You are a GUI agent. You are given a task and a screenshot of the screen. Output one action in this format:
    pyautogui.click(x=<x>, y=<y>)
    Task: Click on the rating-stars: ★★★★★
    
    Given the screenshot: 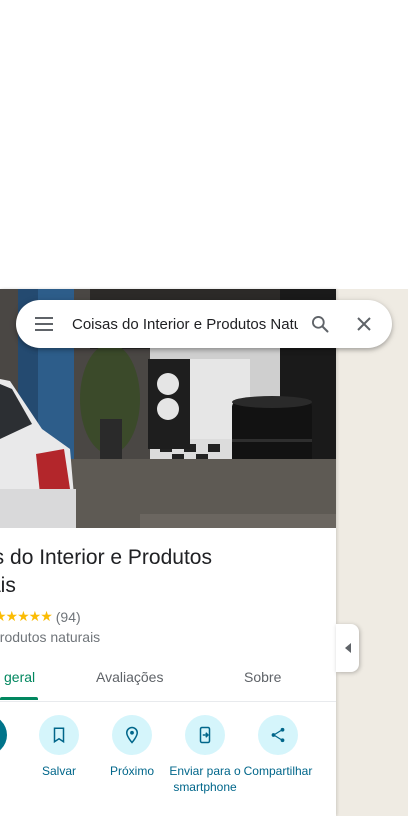 What is the action you would take?
    pyautogui.click(x=26, y=616)
    